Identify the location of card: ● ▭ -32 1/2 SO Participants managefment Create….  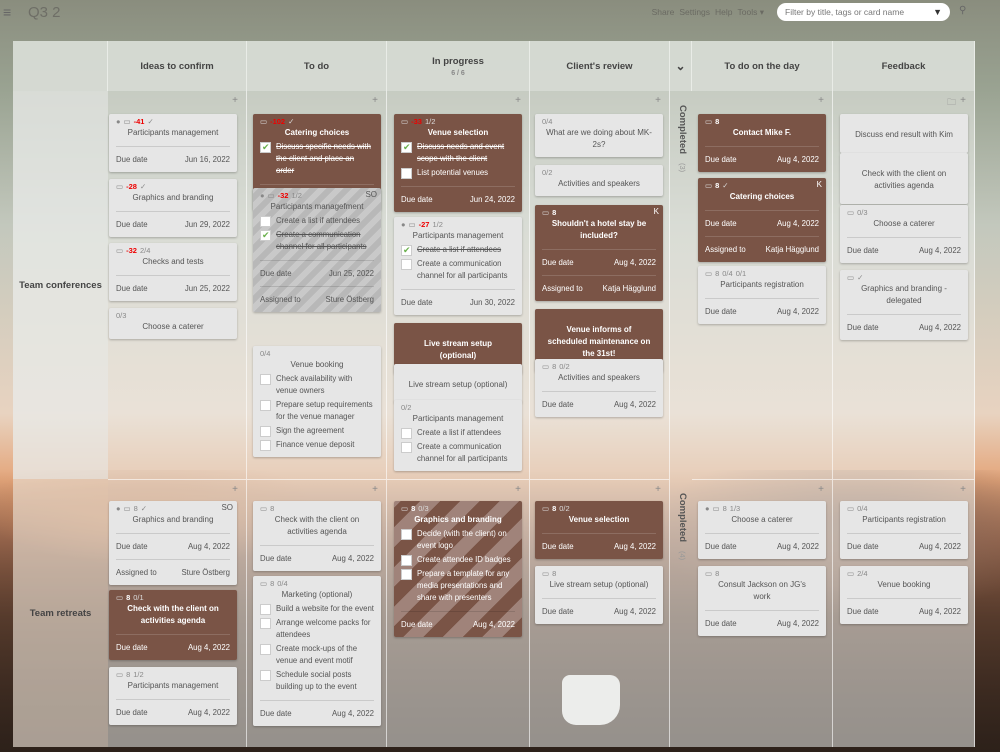
(317, 250).